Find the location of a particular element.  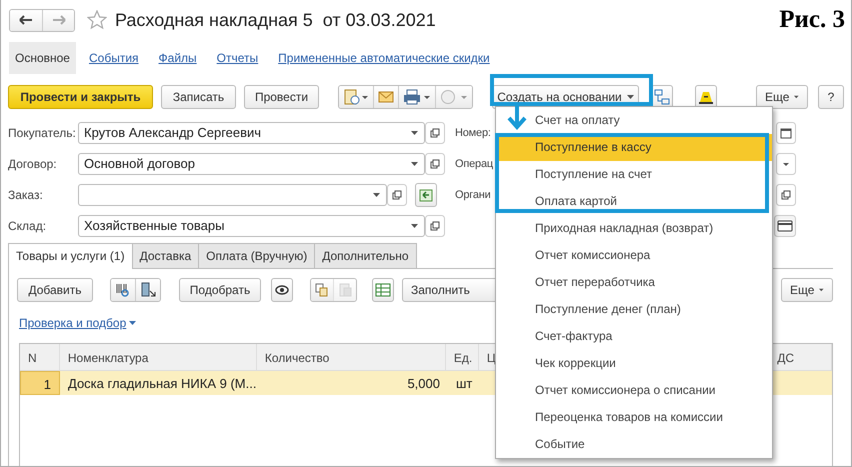

column-header: Номенклатура is located at coordinates (158, 357).